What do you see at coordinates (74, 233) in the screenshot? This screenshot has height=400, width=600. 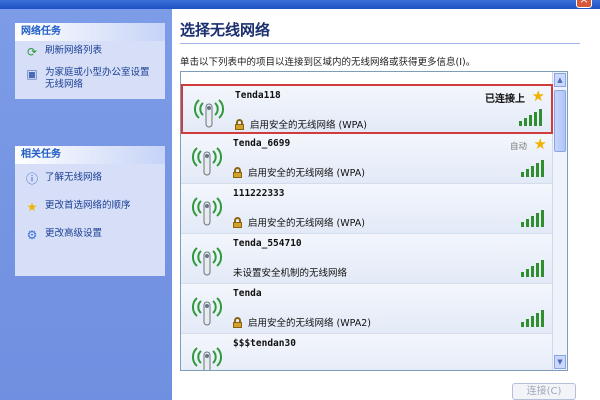 I see `task-label: 更改高级设置` at bounding box center [74, 233].